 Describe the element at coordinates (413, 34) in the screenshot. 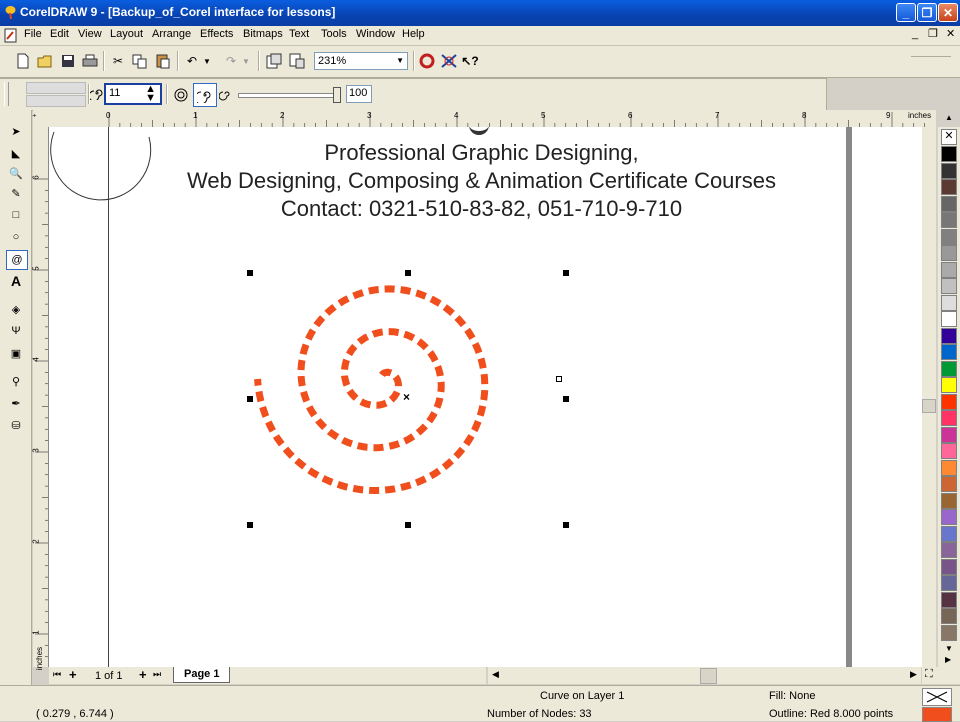

I see `menu-help: Help` at that location.